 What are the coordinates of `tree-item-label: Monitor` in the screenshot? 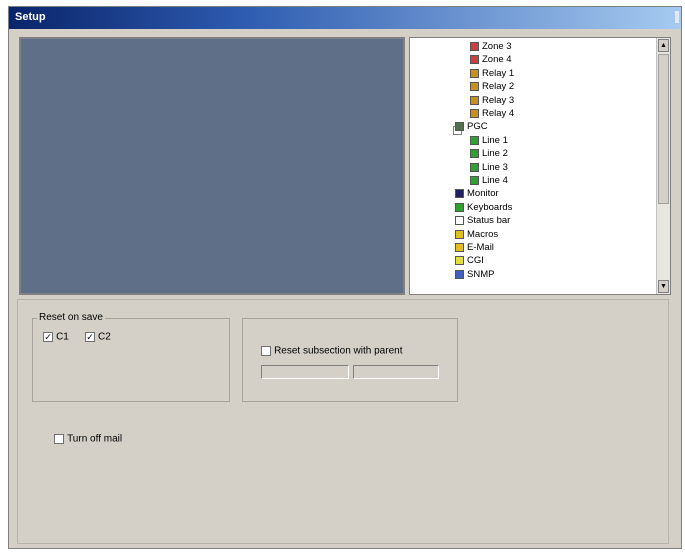 It's located at (483, 194).